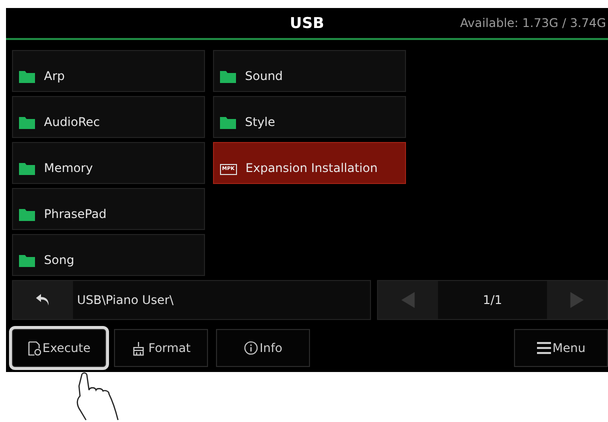 The image size is (608, 422). I want to click on screen-title: USB, so click(307, 23).